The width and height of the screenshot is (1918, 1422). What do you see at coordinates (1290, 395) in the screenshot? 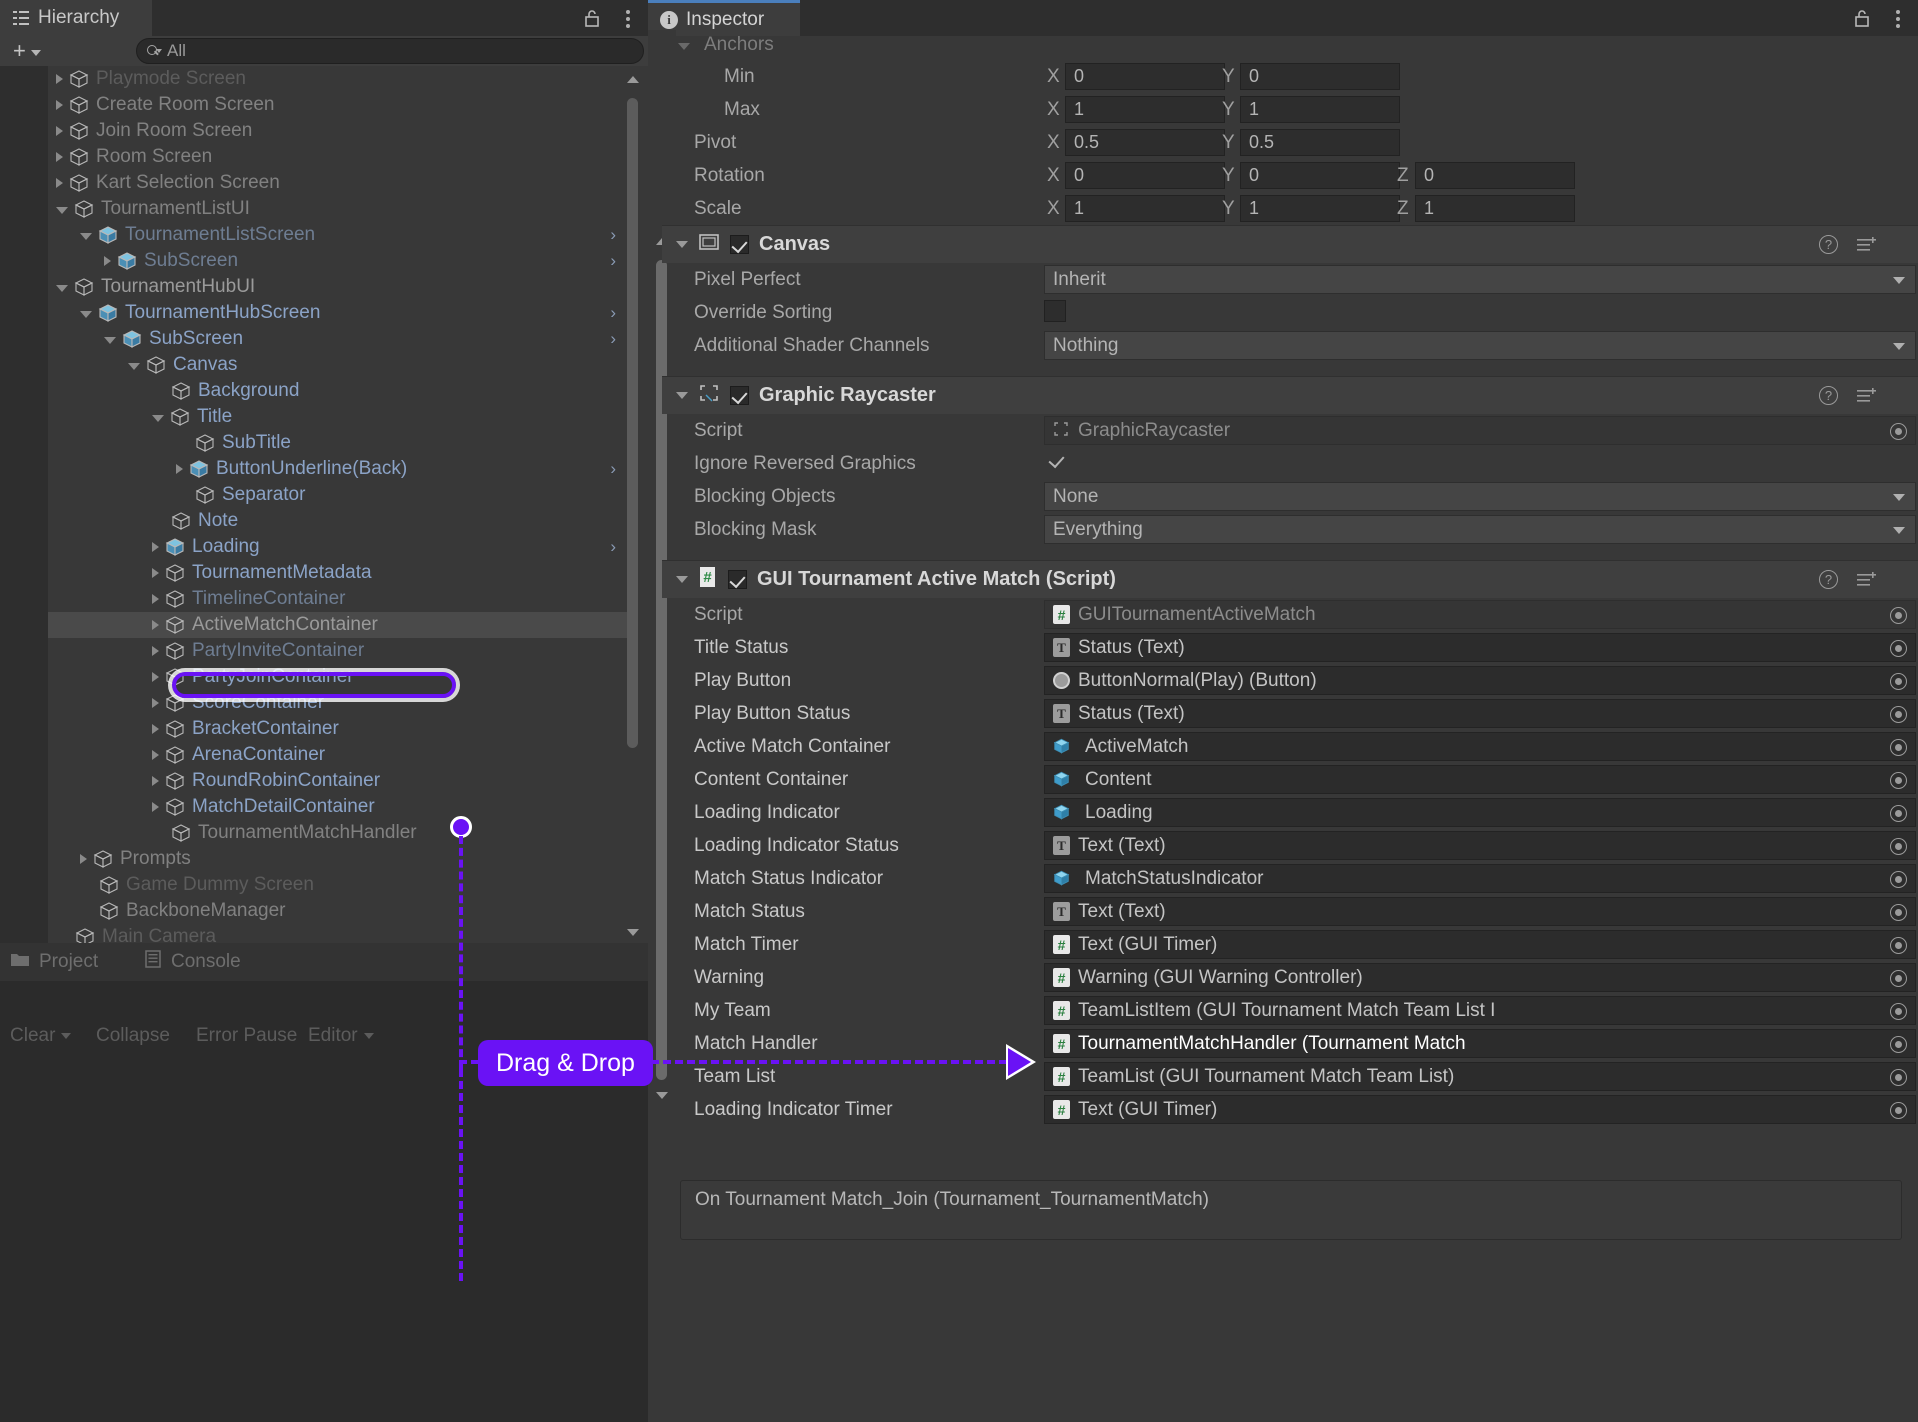
I see `component-header: Graphic Raycaster ?` at bounding box center [1290, 395].